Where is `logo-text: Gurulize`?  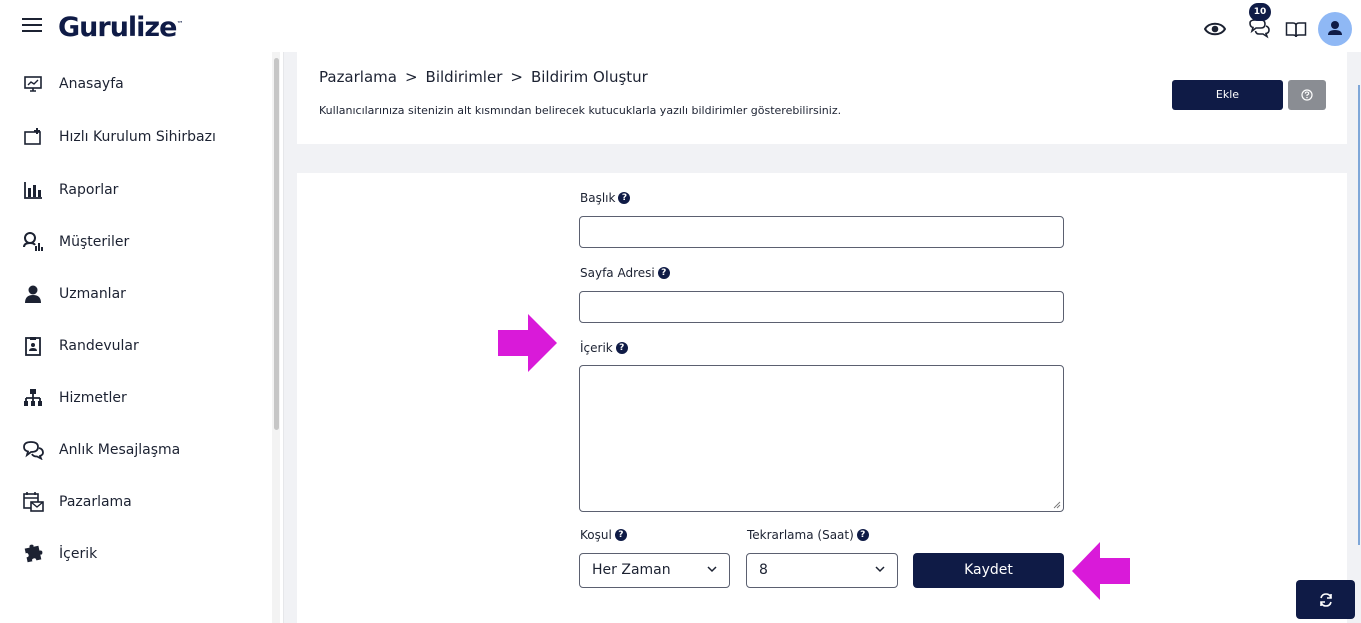 logo-text: Gurulize is located at coordinates (117, 27).